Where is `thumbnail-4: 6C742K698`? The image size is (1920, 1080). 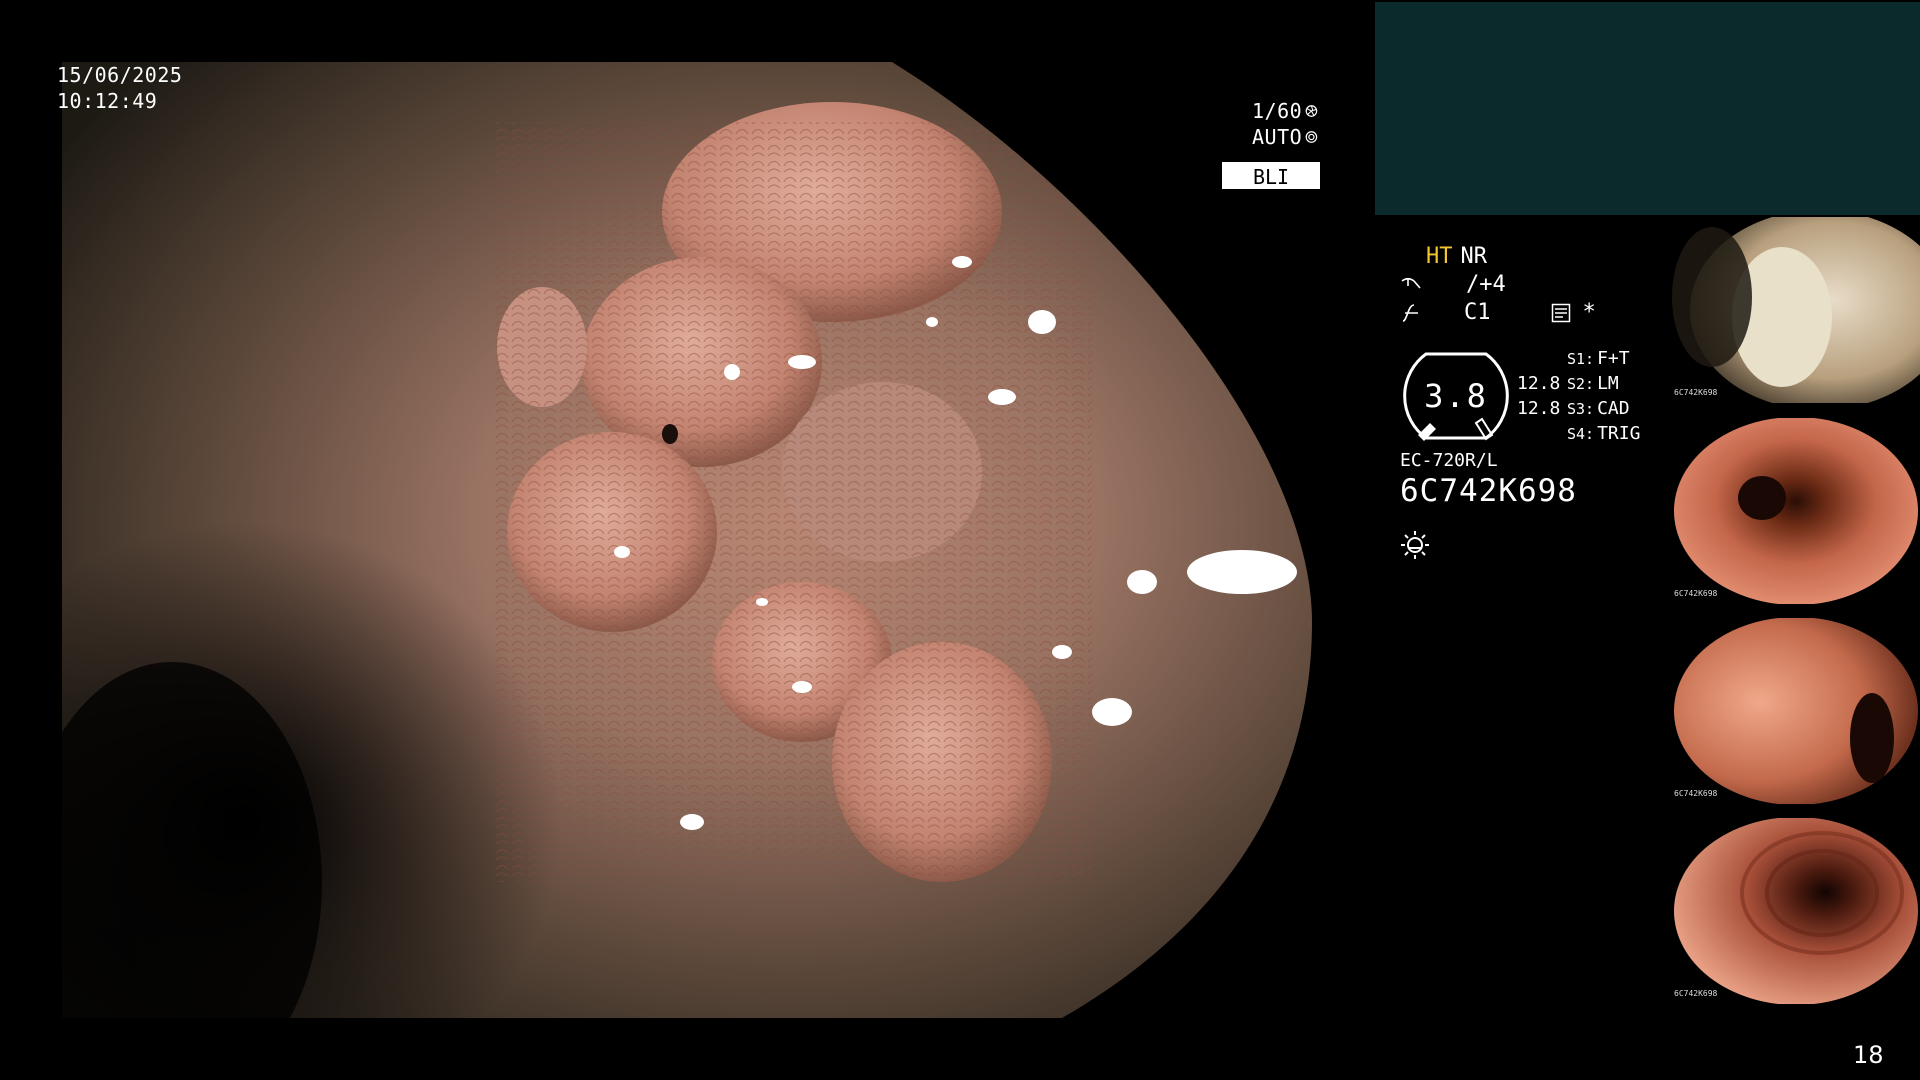 thumbnail-4: 6C742K698 is located at coordinates (1796, 911).